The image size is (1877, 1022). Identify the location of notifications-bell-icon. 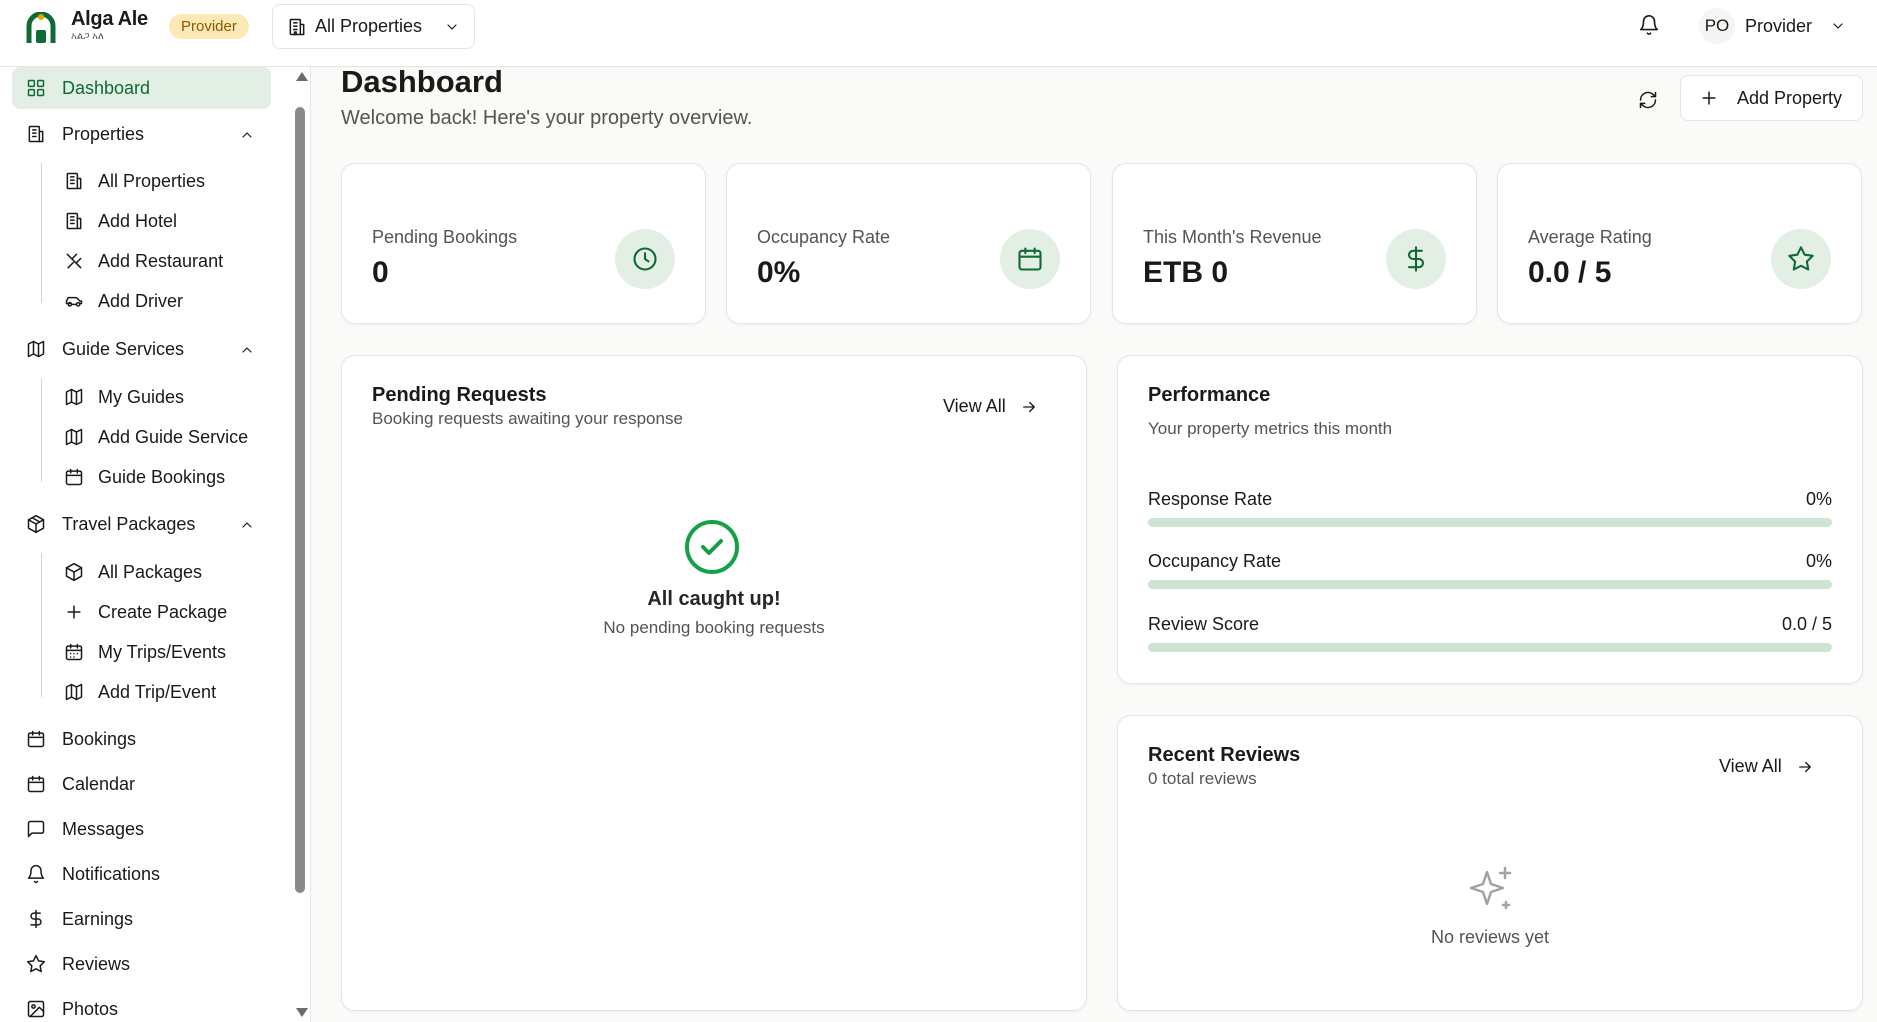
(1649, 25).